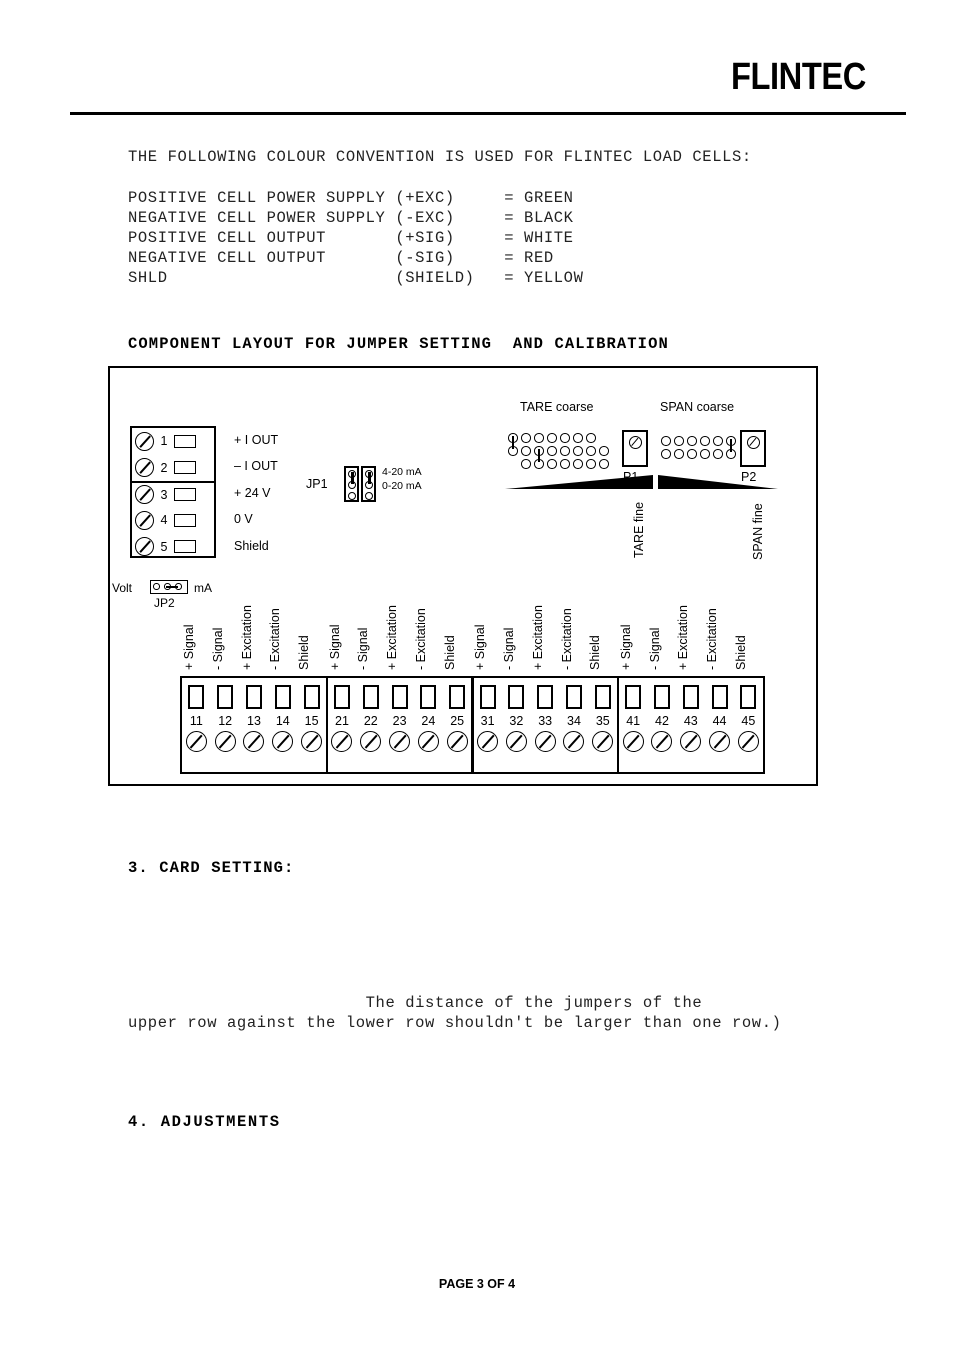  Describe the element at coordinates (545, 721) in the screenshot. I see `terminal-number: 33` at that location.